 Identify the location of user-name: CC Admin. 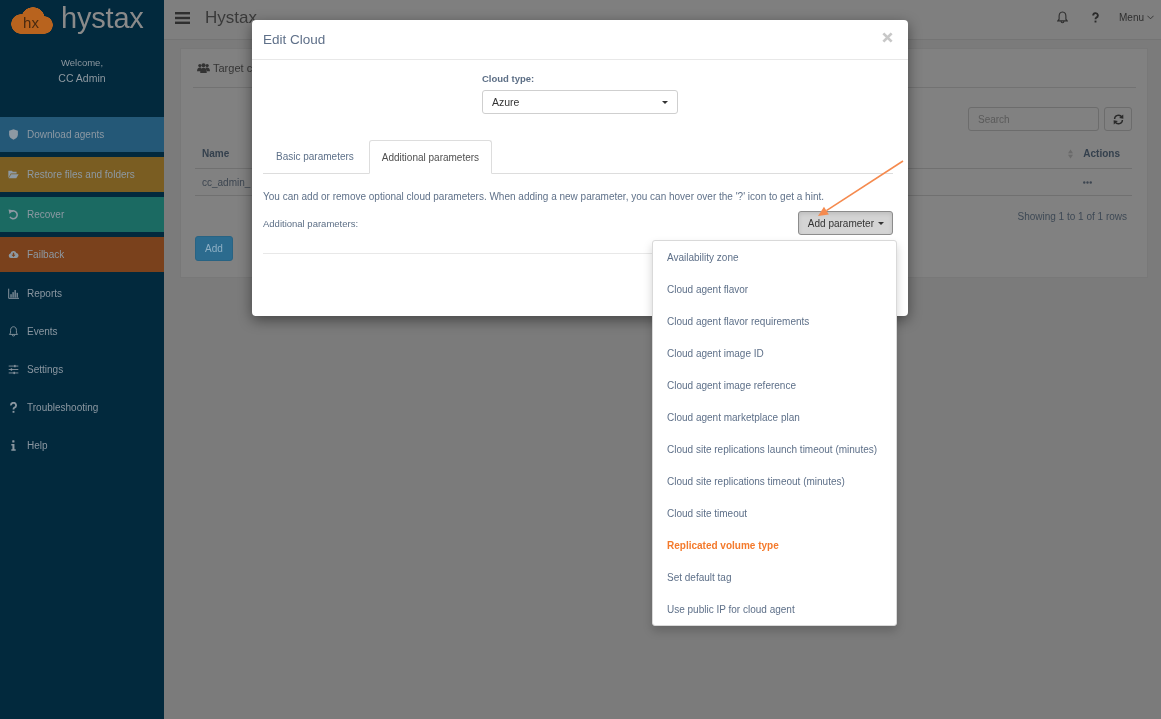
(82, 78).